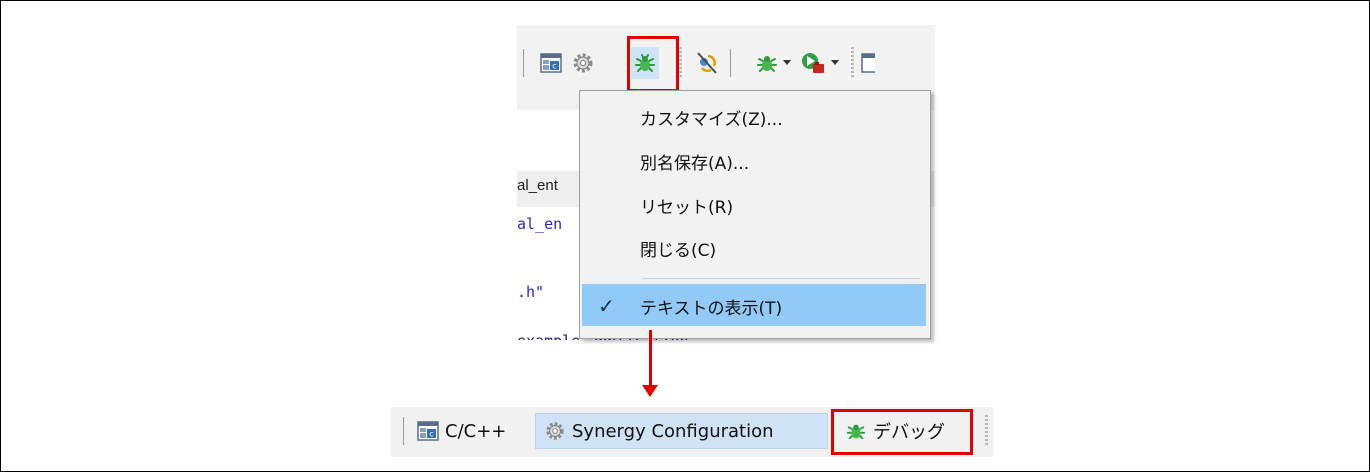 The height and width of the screenshot is (472, 1370). I want to click on arrow-shaft, so click(650, 358).